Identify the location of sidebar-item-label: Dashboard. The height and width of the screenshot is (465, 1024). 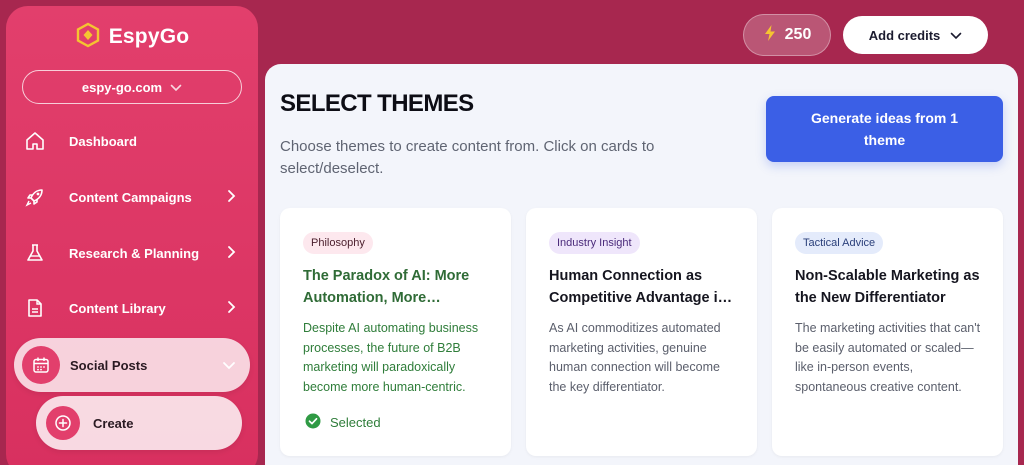
(103, 141).